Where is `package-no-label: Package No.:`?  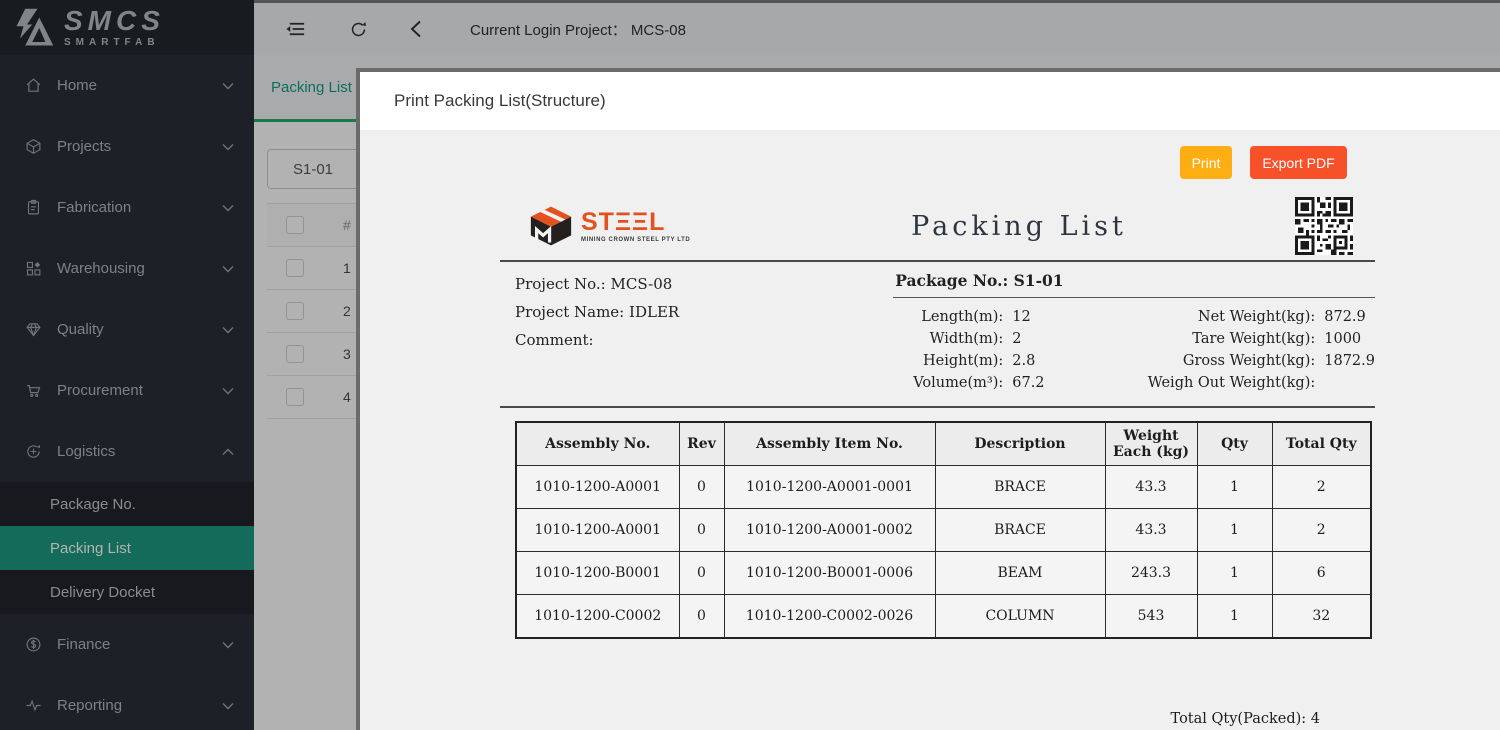 package-no-label: Package No.: is located at coordinates (952, 280).